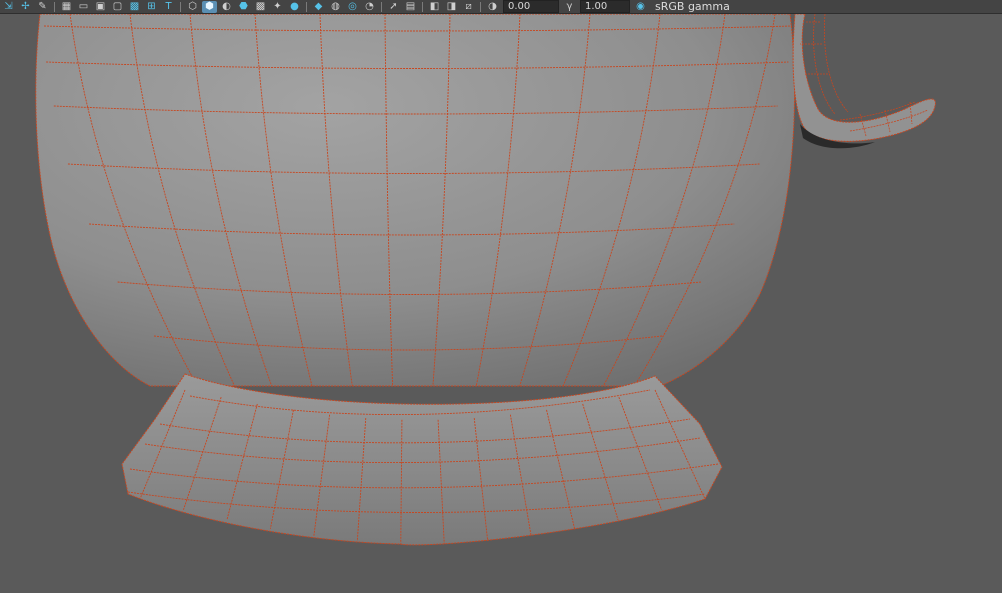  What do you see at coordinates (640, 7) in the screenshot?
I see `view-transform-toggle-icon: ◉` at bounding box center [640, 7].